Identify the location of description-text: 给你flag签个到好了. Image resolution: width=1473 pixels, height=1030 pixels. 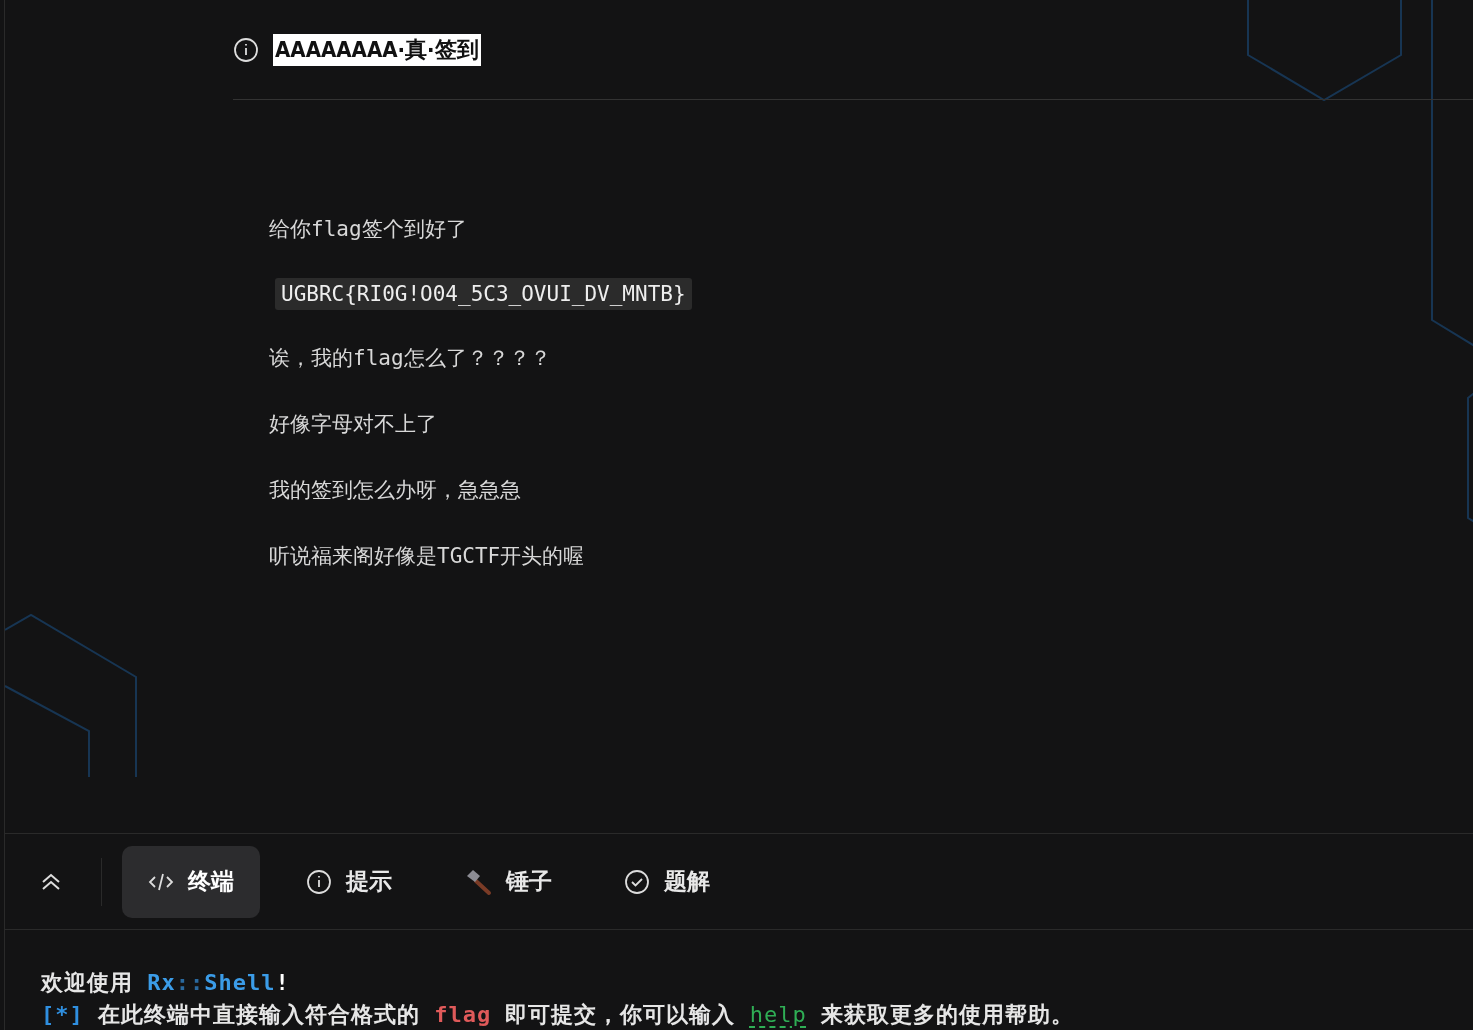
(368, 229).